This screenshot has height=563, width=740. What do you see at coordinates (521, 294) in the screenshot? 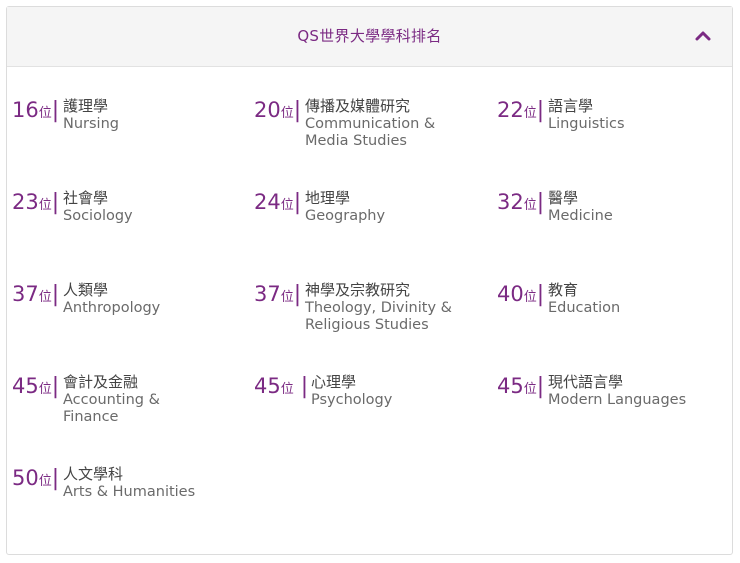
I see `rank-number: 40位|` at bounding box center [521, 294].